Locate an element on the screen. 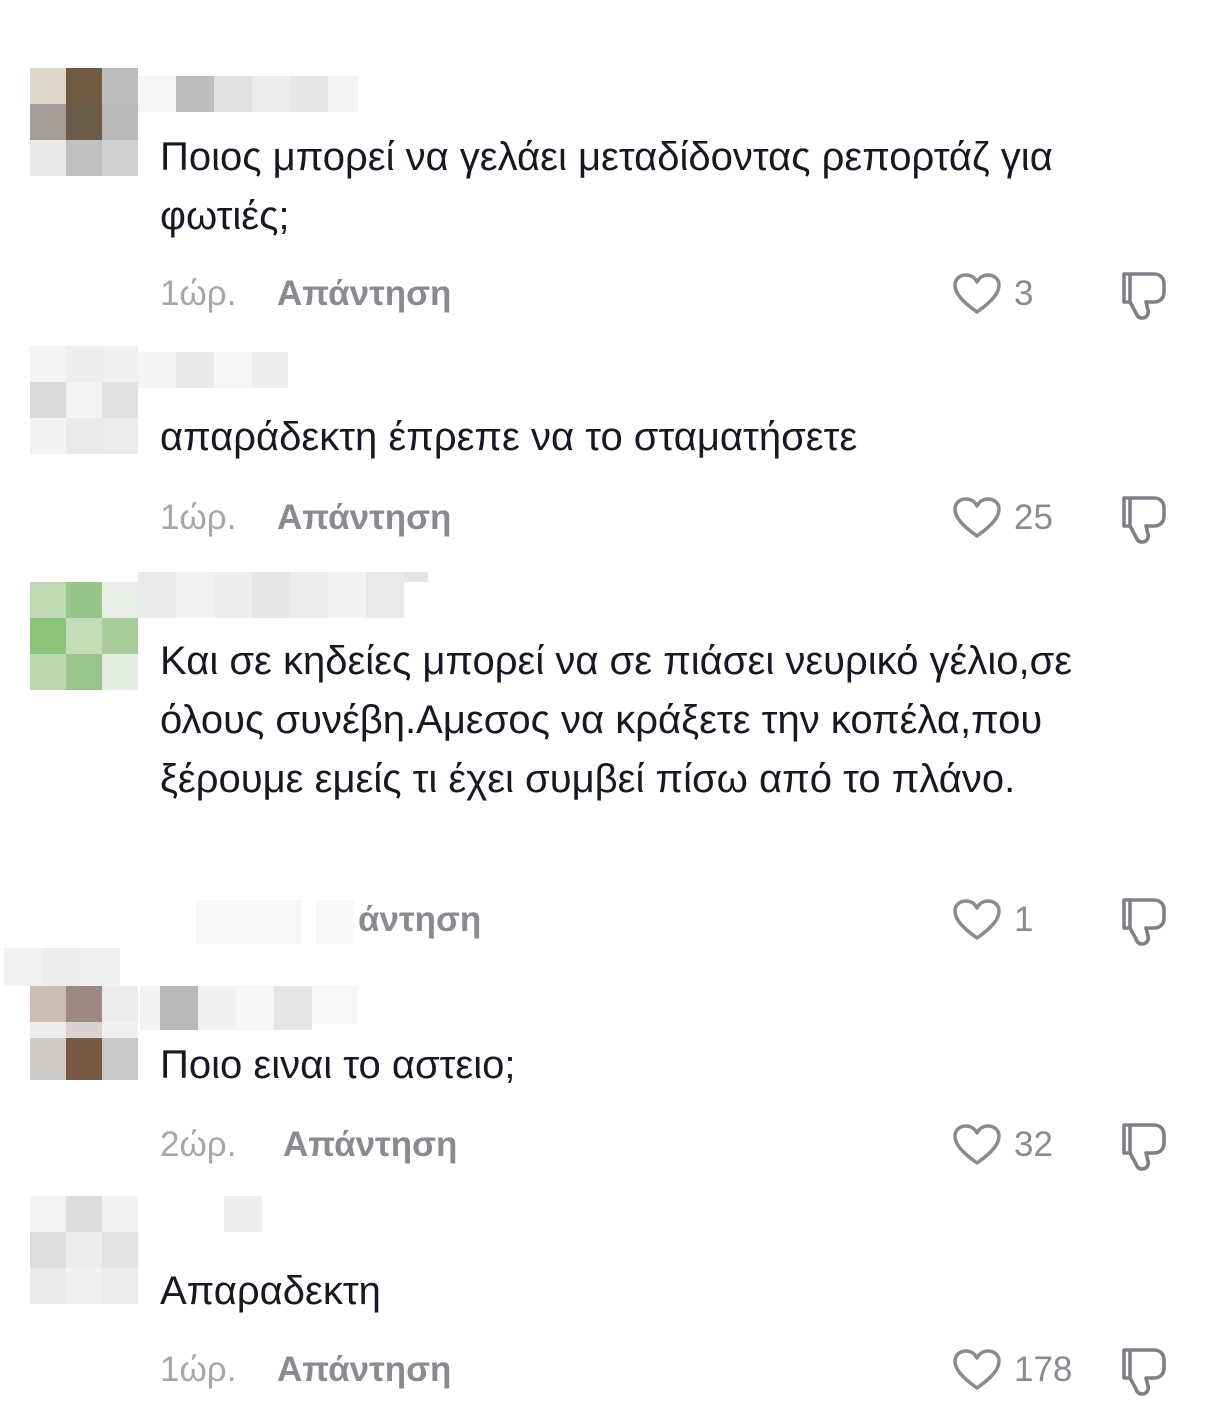  comment-time: 2ώρ. is located at coordinates (198, 1144).